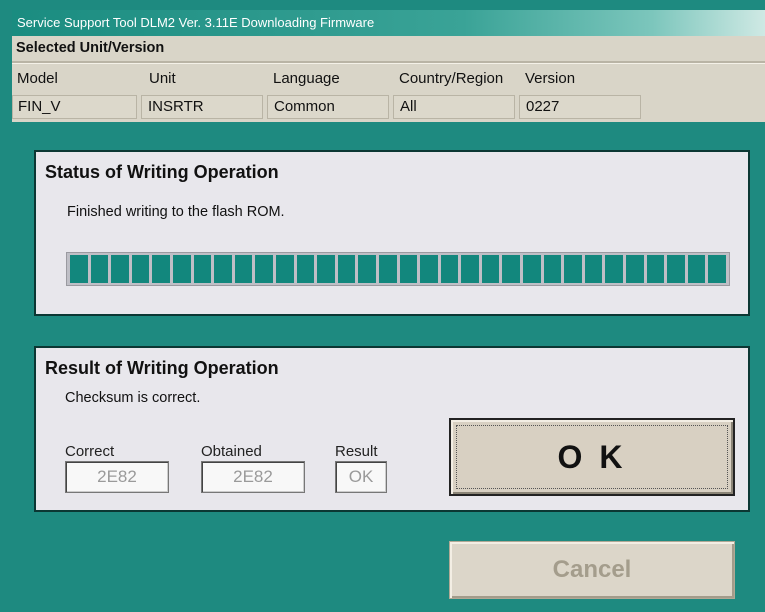 This screenshot has width=765, height=612. I want to click on result-label: Result, so click(356, 451).